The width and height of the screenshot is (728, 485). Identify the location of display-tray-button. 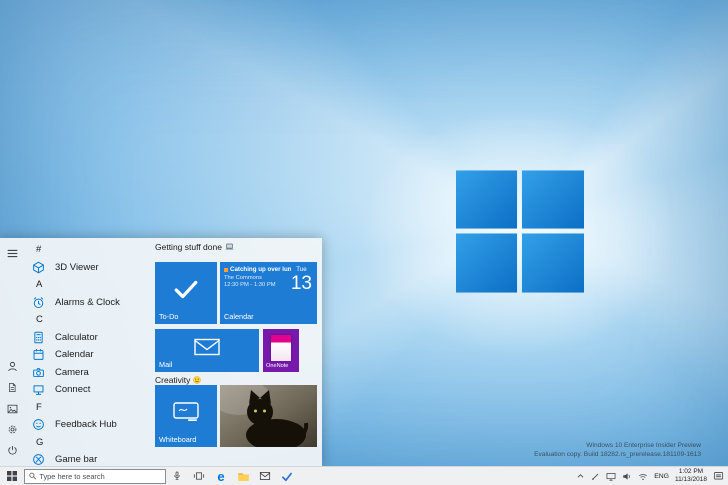
(611, 476).